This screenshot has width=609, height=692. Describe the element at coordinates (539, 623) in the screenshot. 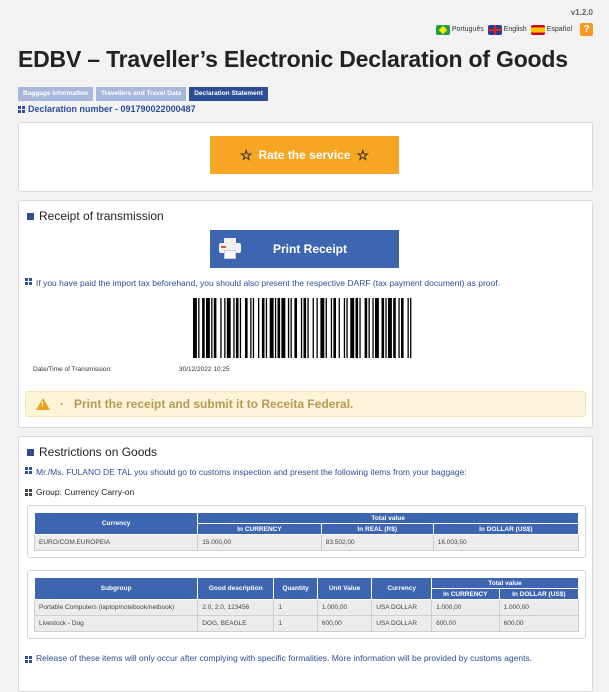

I see `cell-in-dollar: 600,00` at that location.